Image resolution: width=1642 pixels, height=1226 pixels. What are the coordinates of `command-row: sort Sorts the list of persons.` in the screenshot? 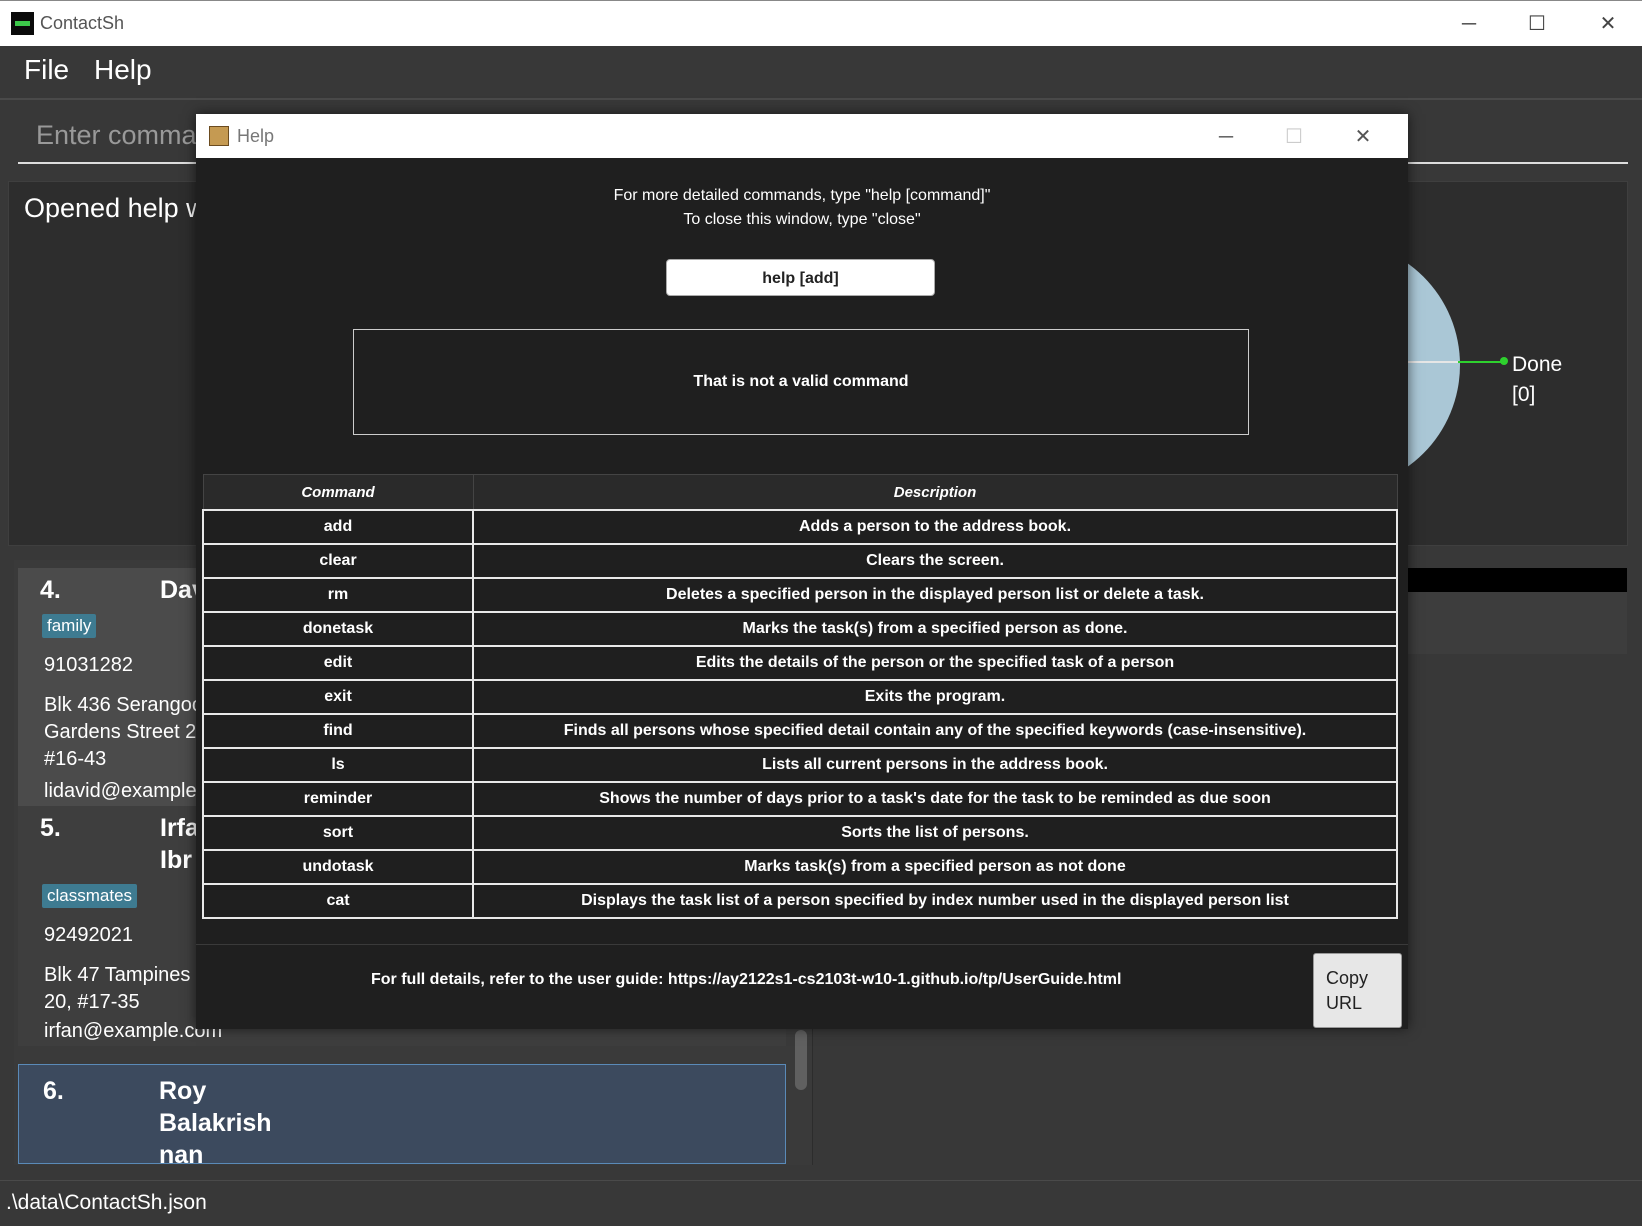 It's located at (800, 833).